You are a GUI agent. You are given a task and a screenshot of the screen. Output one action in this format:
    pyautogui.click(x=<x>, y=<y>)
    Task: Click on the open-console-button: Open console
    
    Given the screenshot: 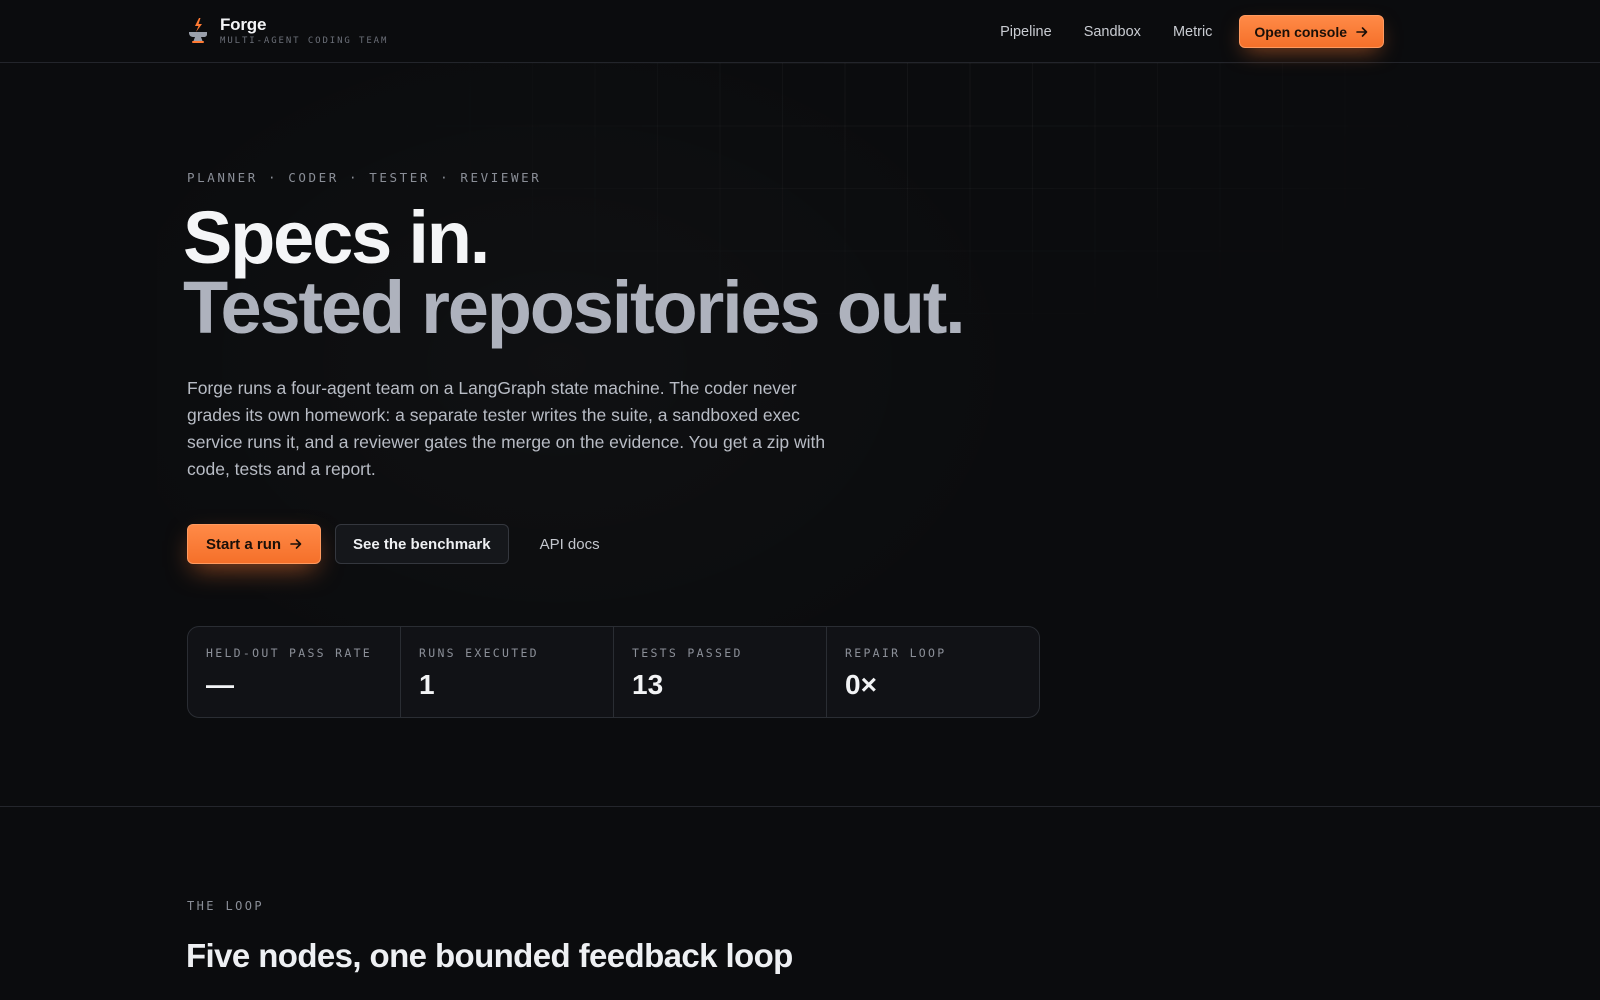 What is the action you would take?
    pyautogui.click(x=1311, y=31)
    